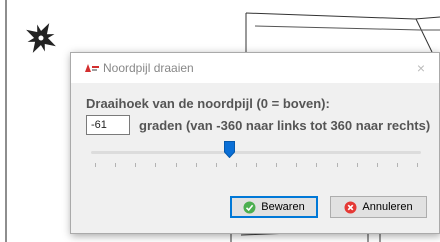 The width and height of the screenshot is (440, 242). I want to click on dialog-titlebar: Noordpijl draaien ×, so click(255, 68).